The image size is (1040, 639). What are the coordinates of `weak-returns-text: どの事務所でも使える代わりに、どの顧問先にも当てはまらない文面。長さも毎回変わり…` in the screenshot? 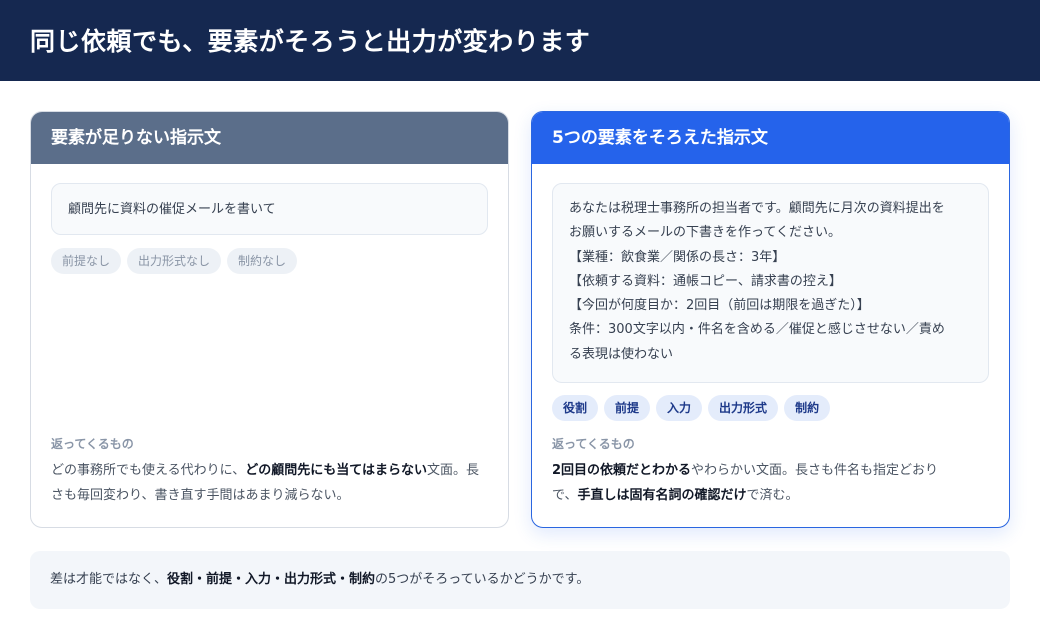 It's located at (271, 483).